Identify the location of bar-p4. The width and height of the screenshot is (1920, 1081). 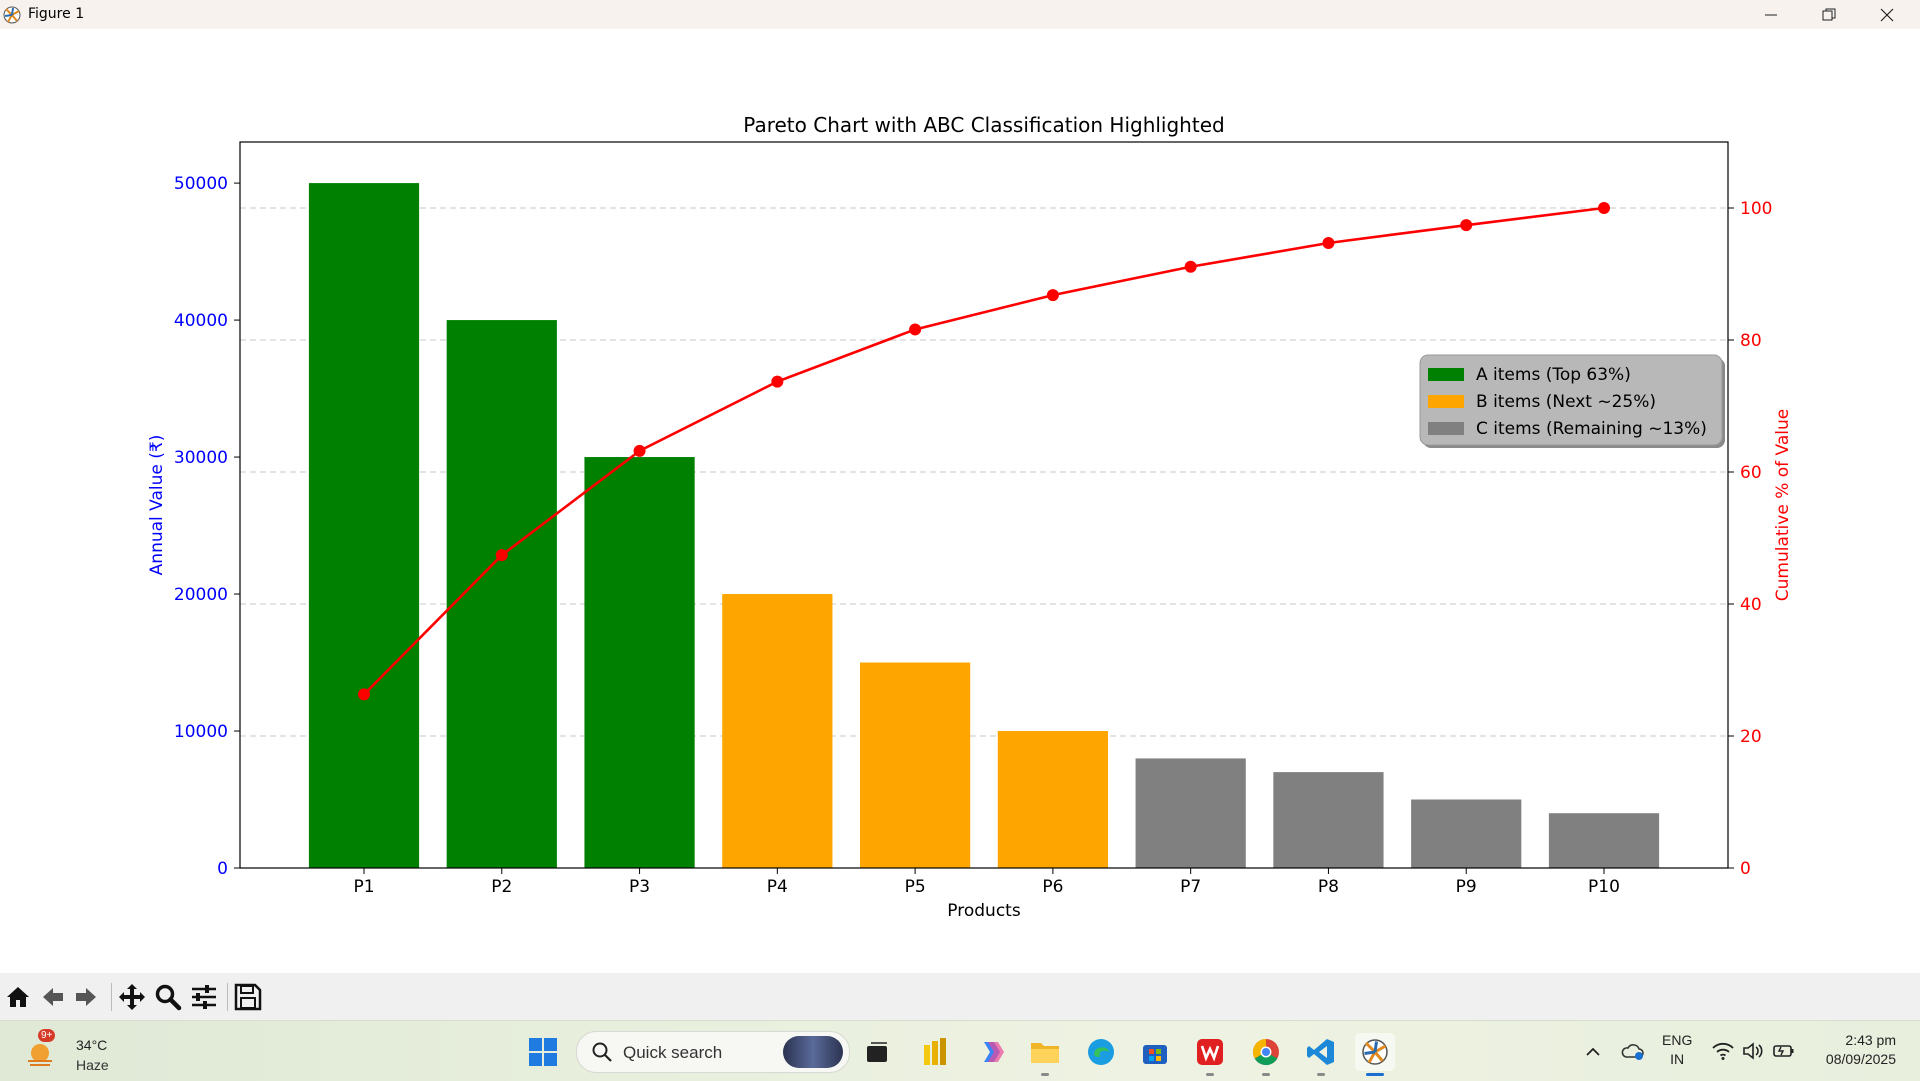
(777, 731).